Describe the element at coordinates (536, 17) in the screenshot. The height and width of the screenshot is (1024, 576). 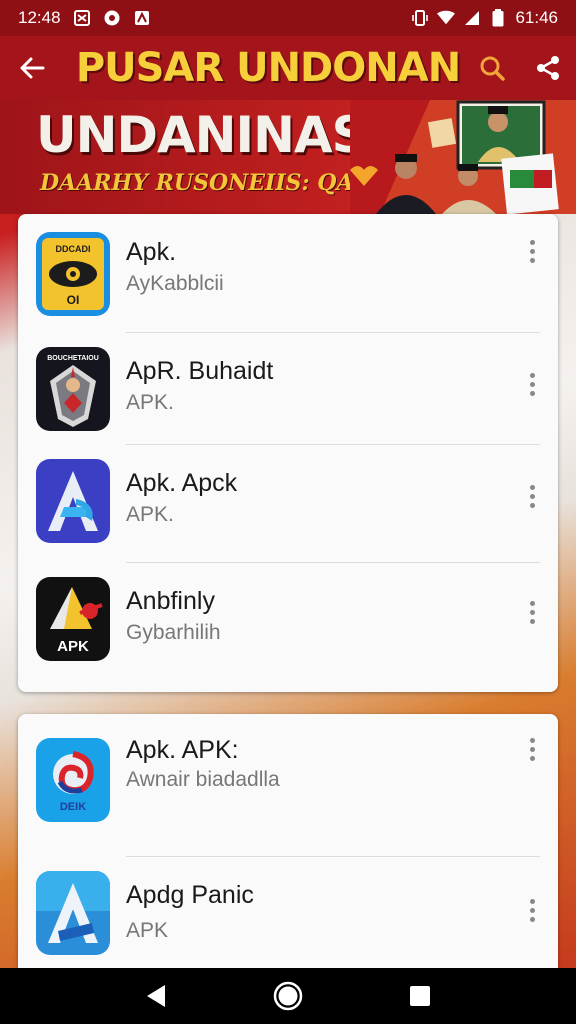
I see `status-time-secondary: 61:46` at that location.